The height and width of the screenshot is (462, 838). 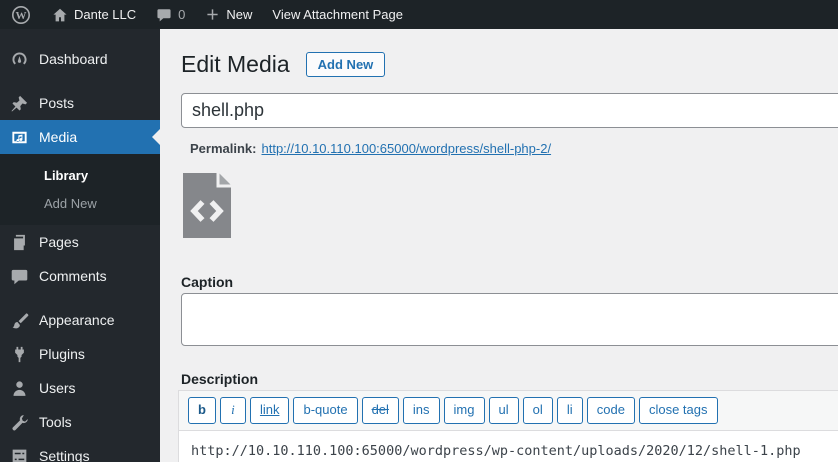 I want to click on description-label: Description, so click(x=220, y=379).